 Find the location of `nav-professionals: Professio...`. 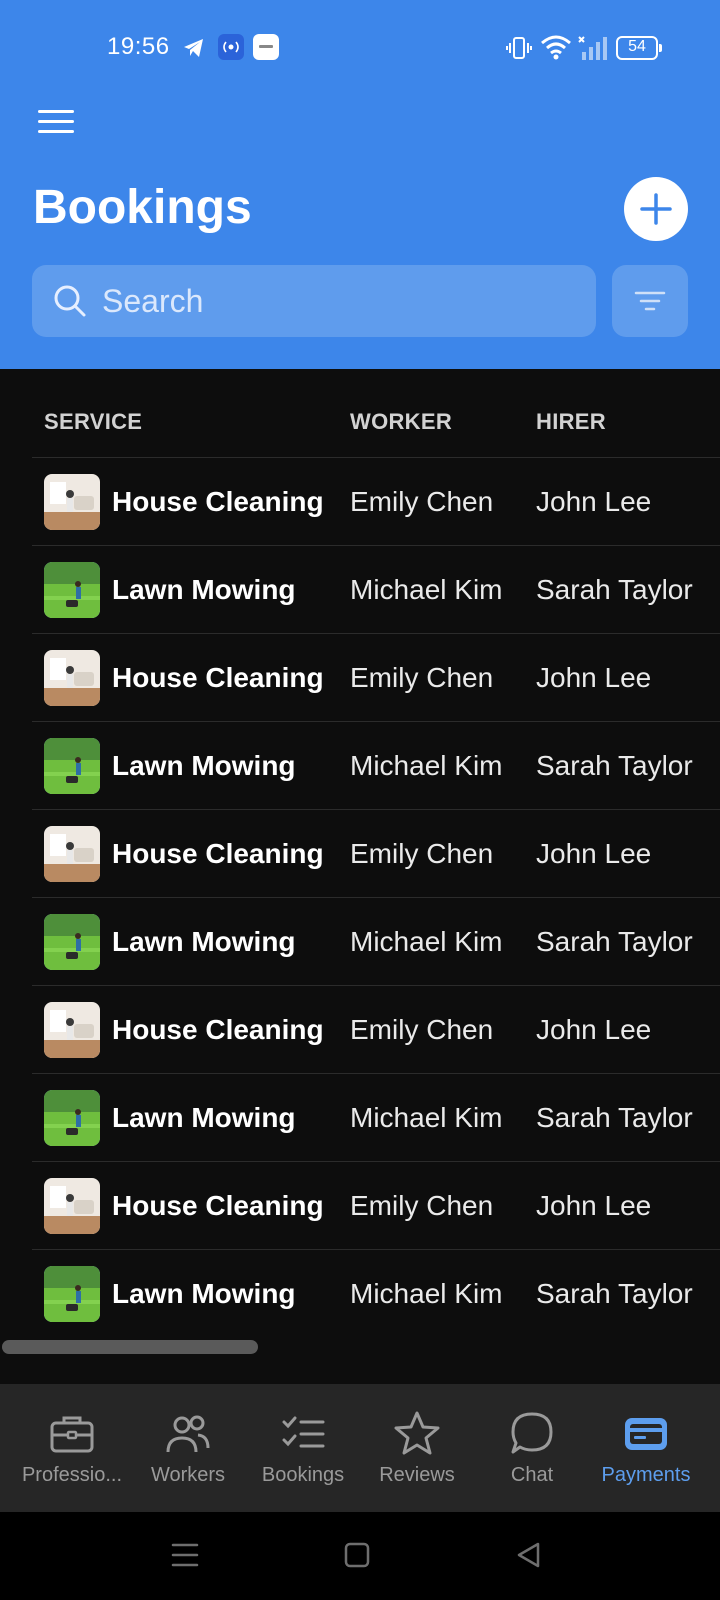

nav-professionals: Professio... is located at coordinates (72, 1448).